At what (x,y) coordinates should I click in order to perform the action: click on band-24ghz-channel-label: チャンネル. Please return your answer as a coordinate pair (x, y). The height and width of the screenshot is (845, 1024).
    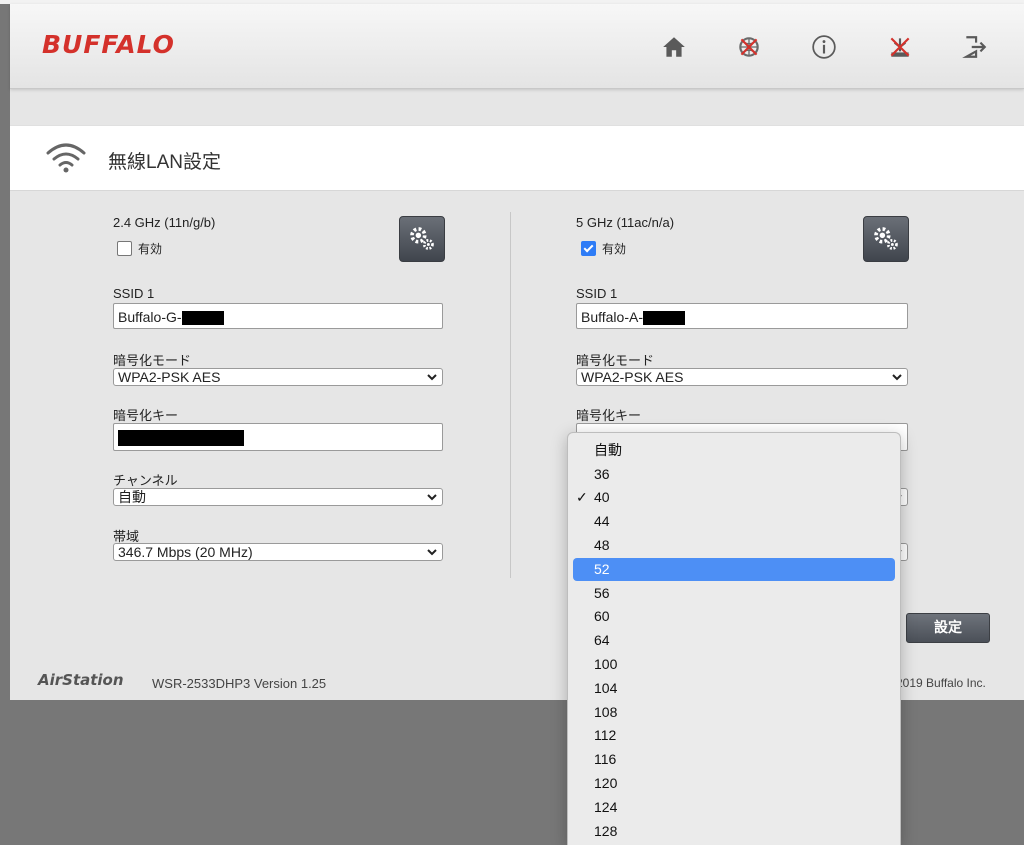
    Looking at the image, I should click on (145, 480).